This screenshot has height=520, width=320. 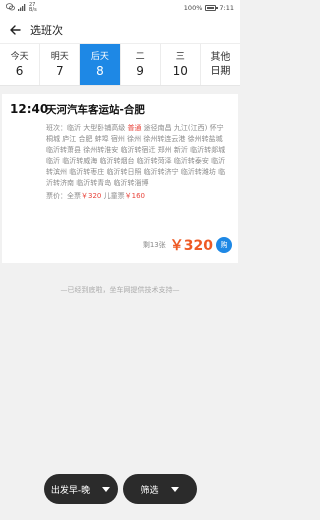 What do you see at coordinates (59, 56) in the screenshot?
I see `date-tab-weekday: 明天` at bounding box center [59, 56].